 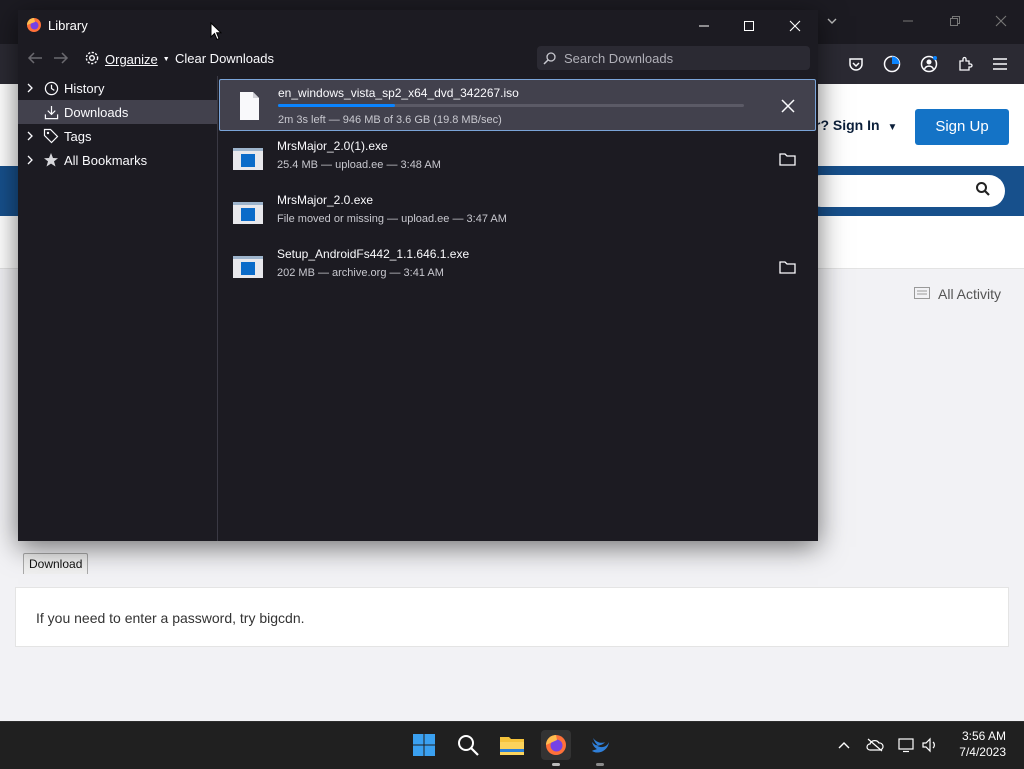 I want to click on account-icon, so click(x=929, y=64).